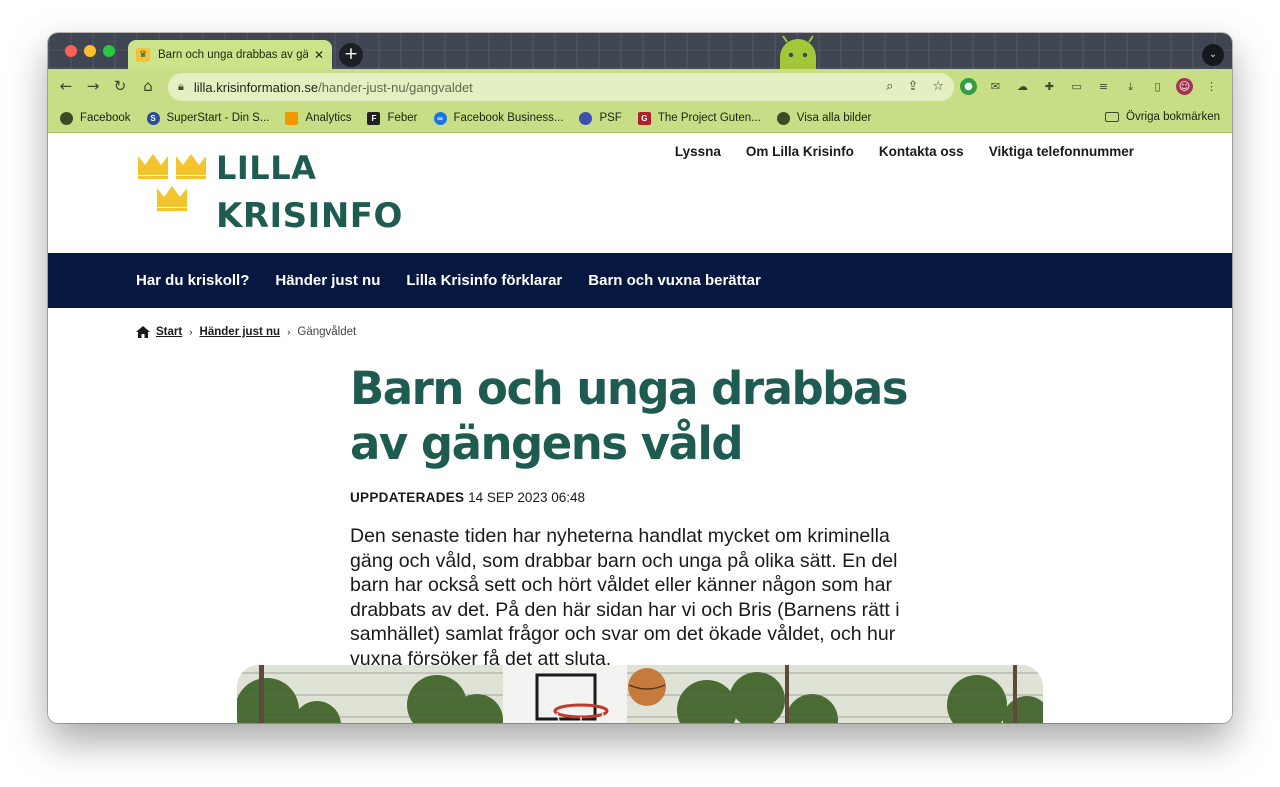 Image resolution: width=1280 pixels, height=787 pixels. What do you see at coordinates (674, 280) in the screenshot?
I see `main-nav-barn-och-vuxna-berattar: Barn och vuxna berättar` at bounding box center [674, 280].